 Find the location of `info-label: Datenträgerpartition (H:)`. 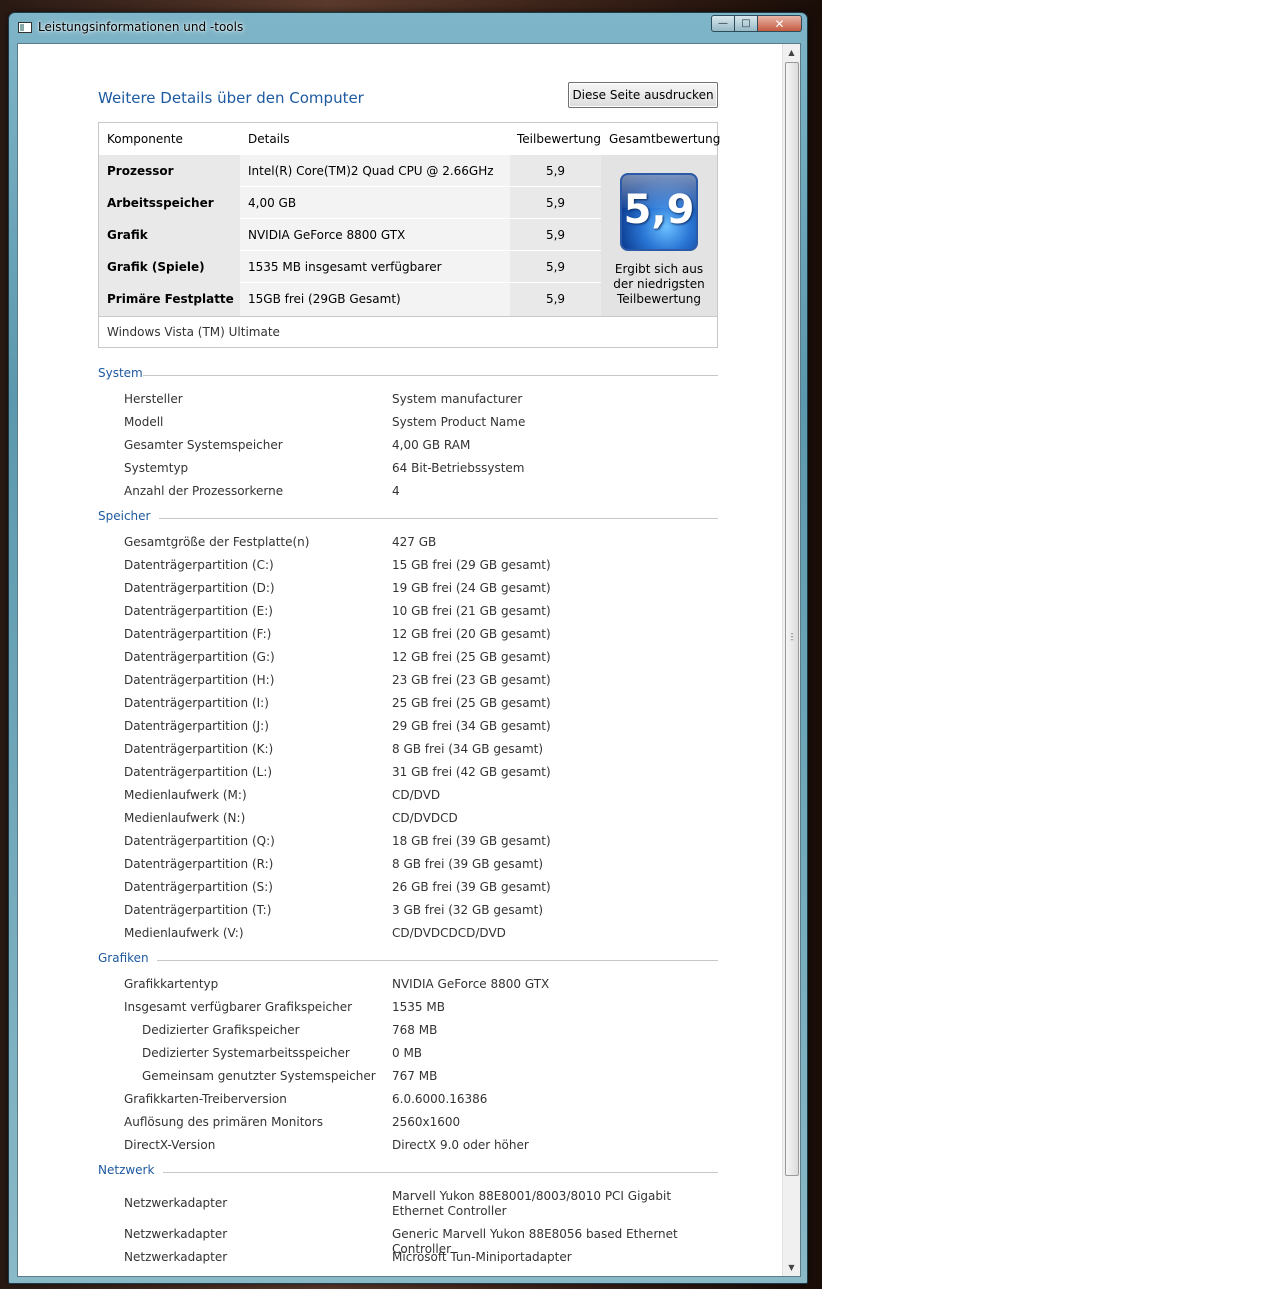

info-label: Datenträgerpartition (H:) is located at coordinates (199, 680).